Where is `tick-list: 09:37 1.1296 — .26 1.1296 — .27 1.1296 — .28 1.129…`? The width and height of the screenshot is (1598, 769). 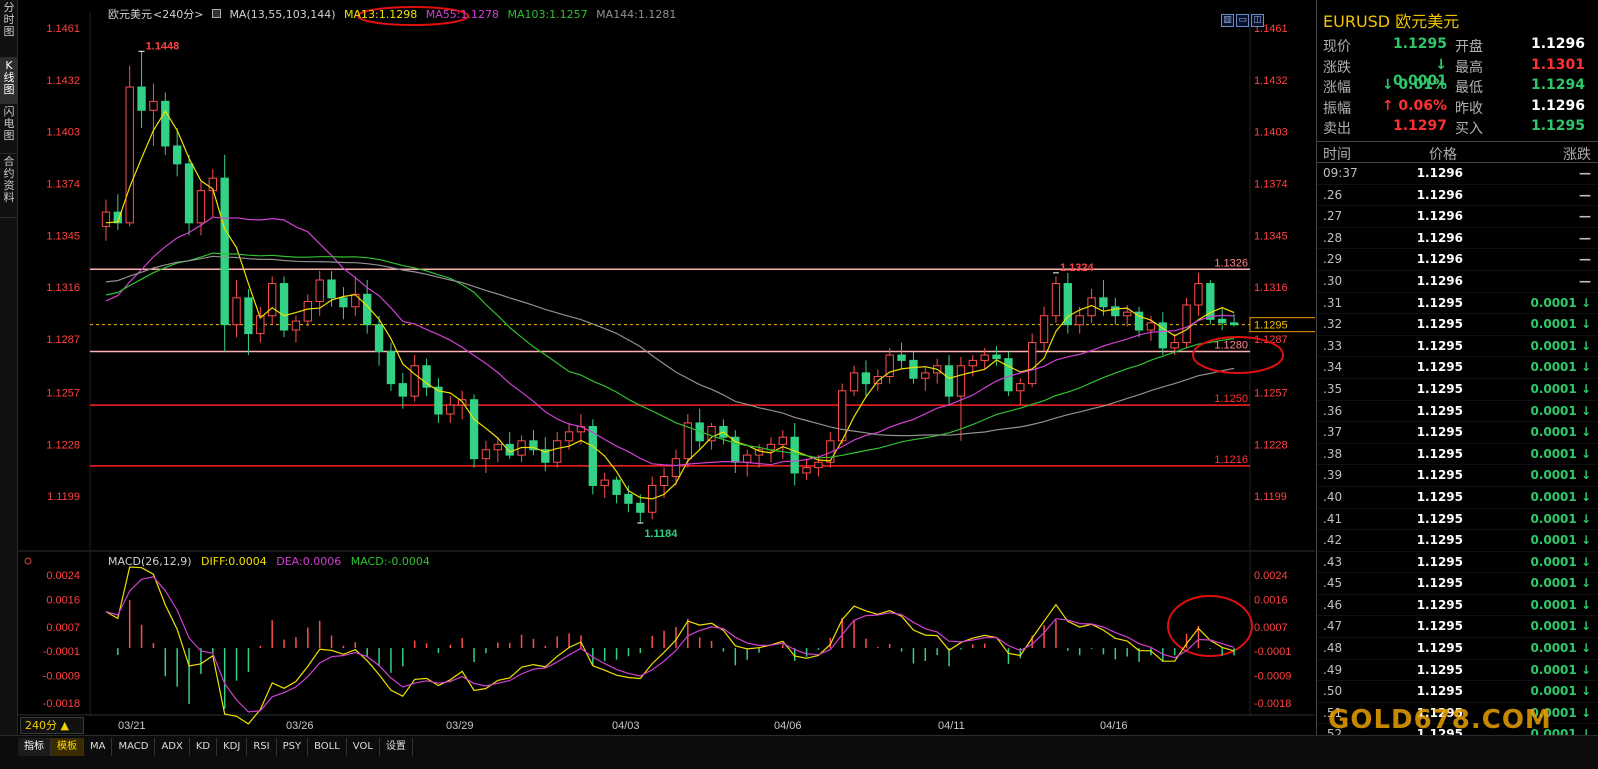 tick-list: 09:37 1.1296 — .26 1.1296 — .27 1.1296 — .28 1.129… is located at coordinates (1457, 455).